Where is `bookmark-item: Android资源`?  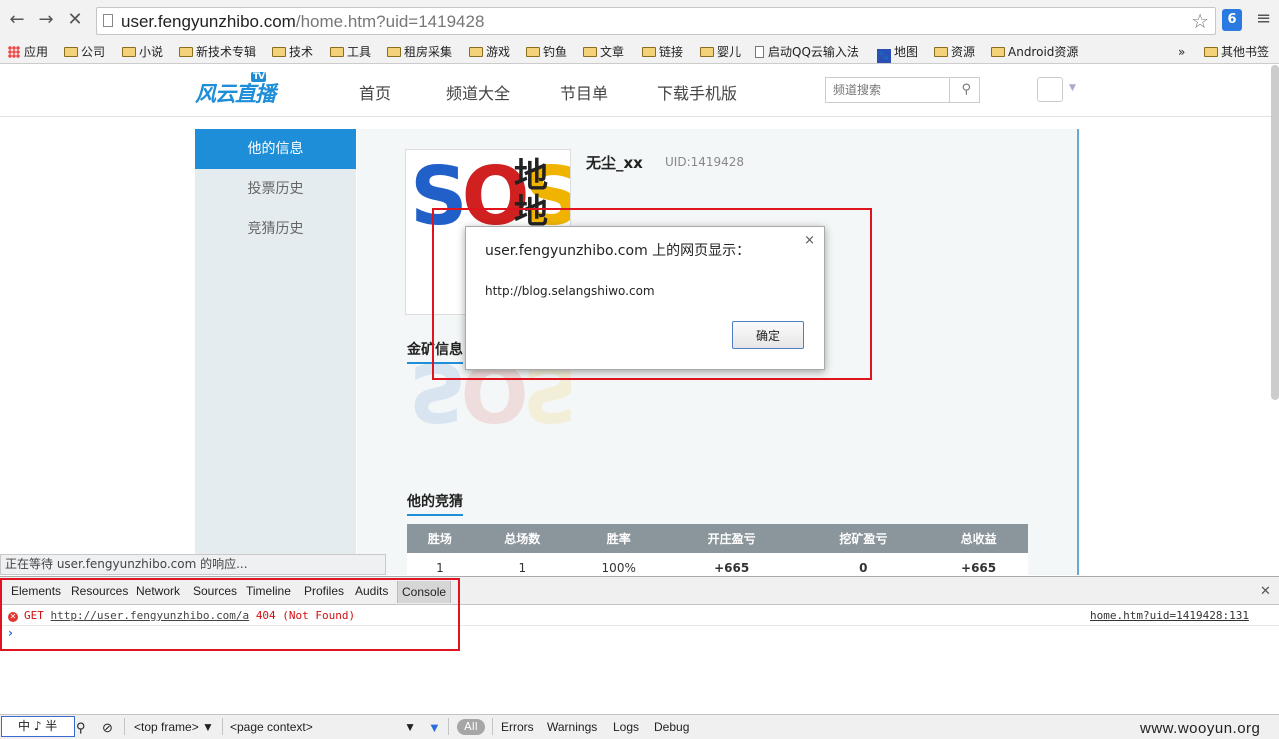 bookmark-item: Android资源 is located at coordinates (1034, 52).